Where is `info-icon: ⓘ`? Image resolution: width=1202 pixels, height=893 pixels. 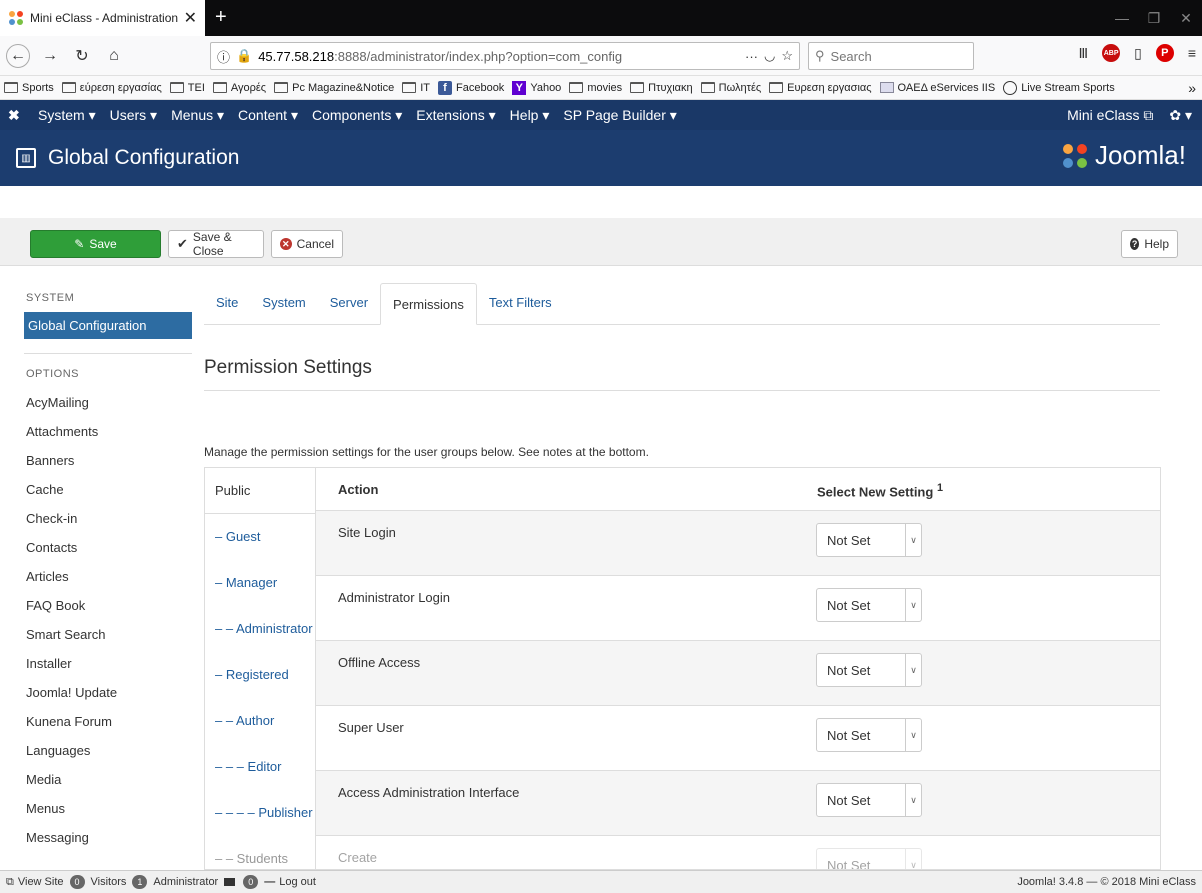 info-icon: ⓘ is located at coordinates (223, 56).